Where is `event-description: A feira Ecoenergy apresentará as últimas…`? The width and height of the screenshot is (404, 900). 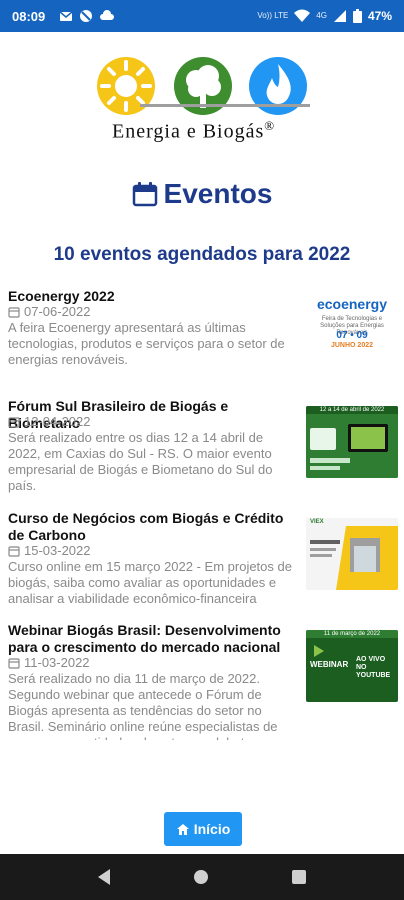 event-description: A feira Ecoenergy apresentará as últimas… is located at coordinates (146, 343).